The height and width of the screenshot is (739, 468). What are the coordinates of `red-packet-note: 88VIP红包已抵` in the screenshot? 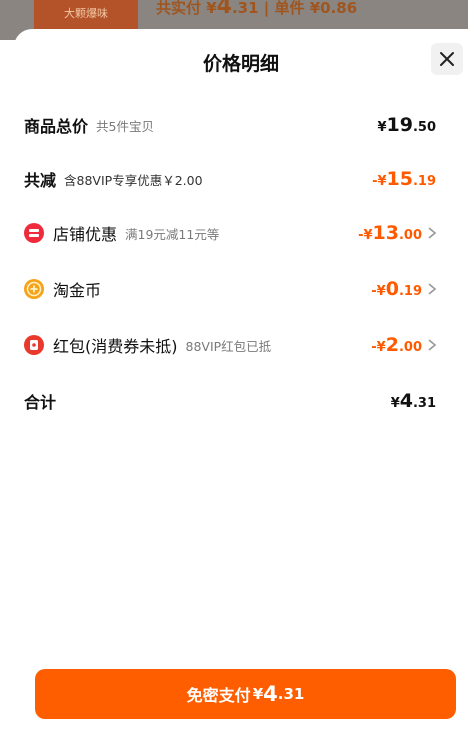 It's located at (228, 346).